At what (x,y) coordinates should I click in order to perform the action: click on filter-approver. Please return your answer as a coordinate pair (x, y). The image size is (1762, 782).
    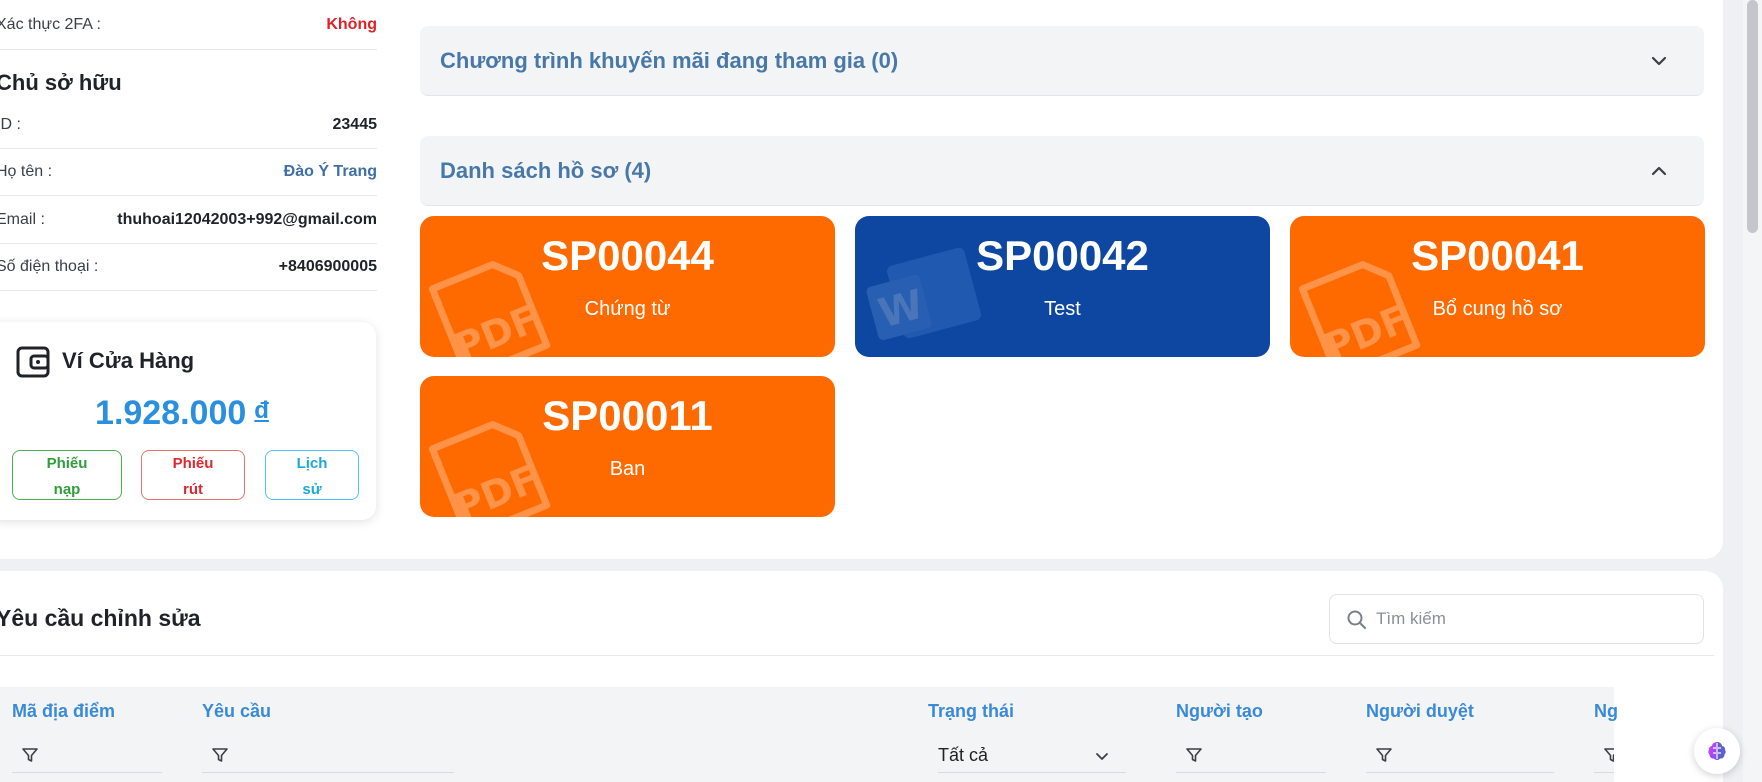
    Looking at the image, I should click on (1460, 756).